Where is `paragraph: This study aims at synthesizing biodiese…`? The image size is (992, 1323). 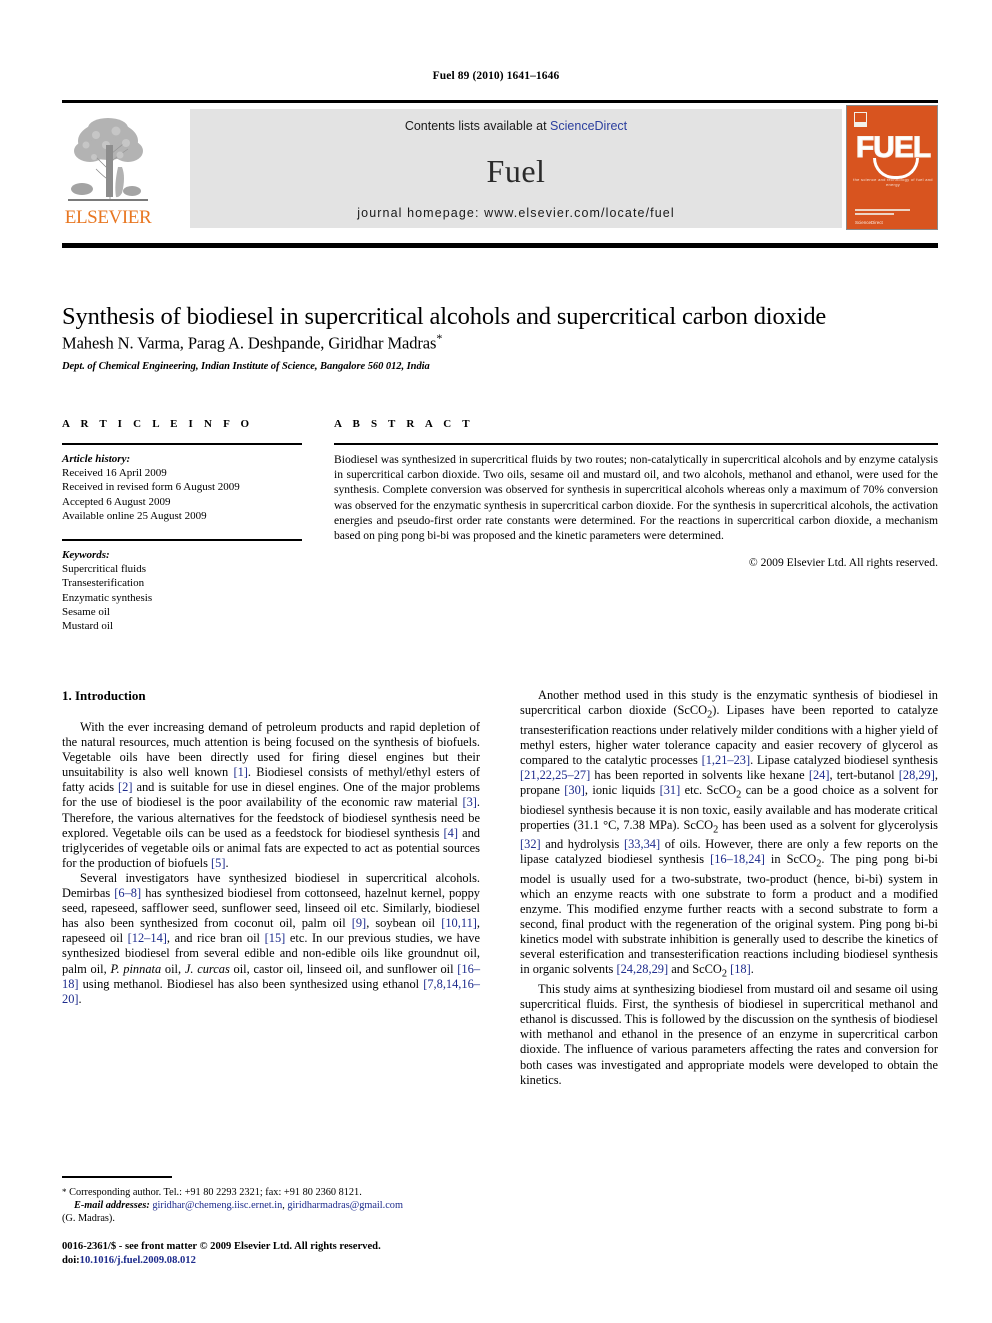 paragraph: This study aims at synthesizing biodiese… is located at coordinates (729, 1034).